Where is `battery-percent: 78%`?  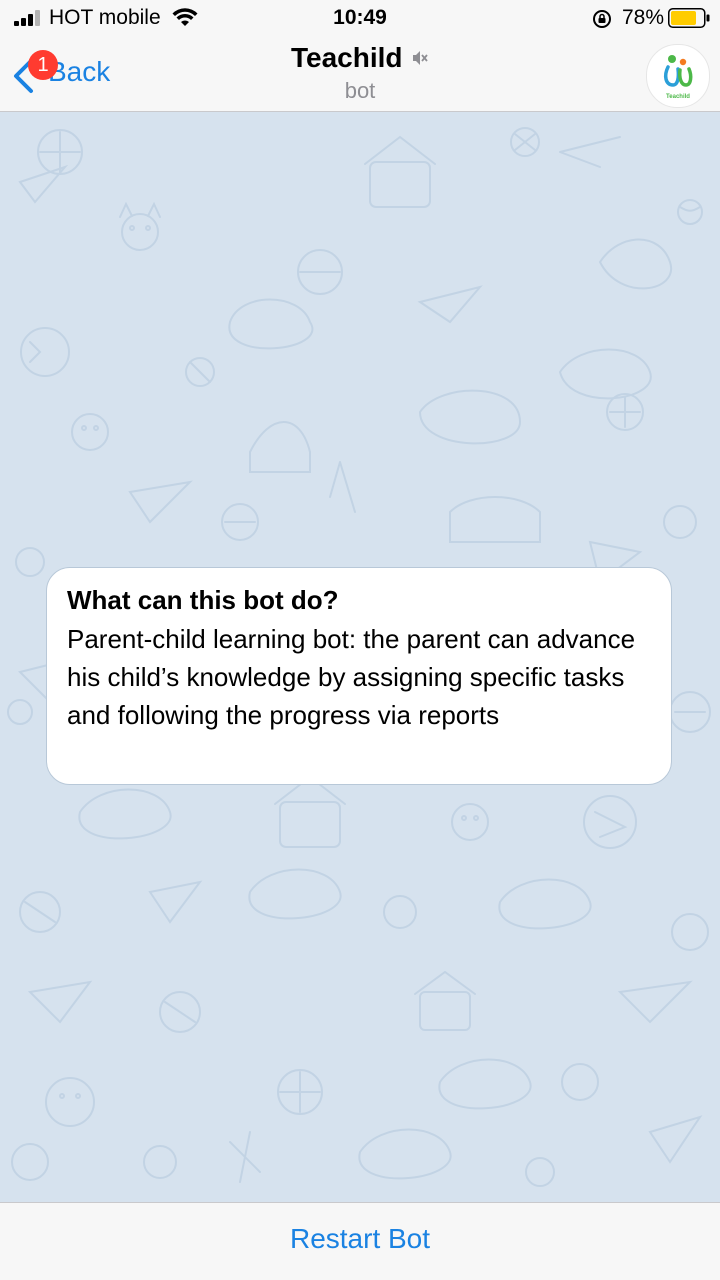
battery-percent: 78% is located at coordinates (643, 17).